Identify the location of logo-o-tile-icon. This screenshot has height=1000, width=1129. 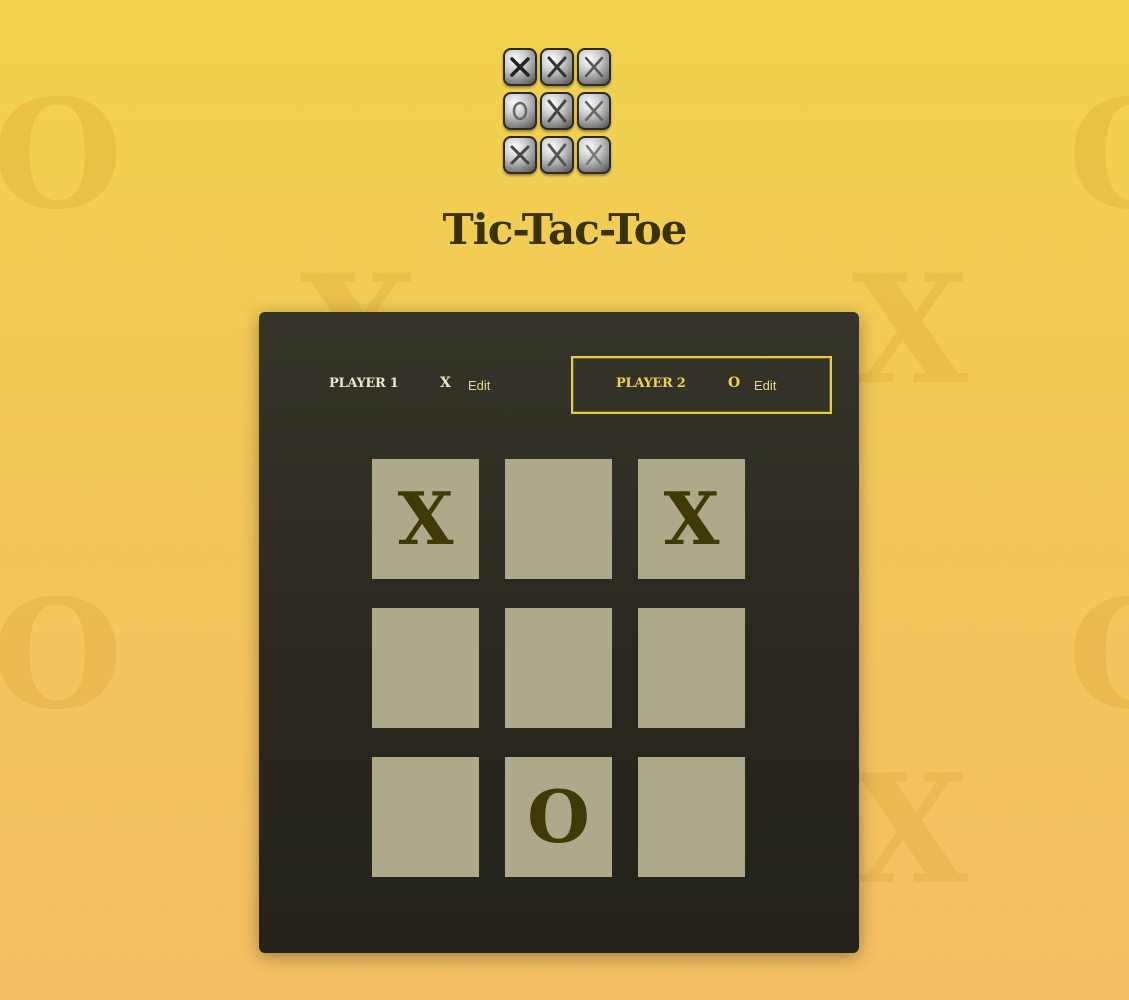
(520, 111).